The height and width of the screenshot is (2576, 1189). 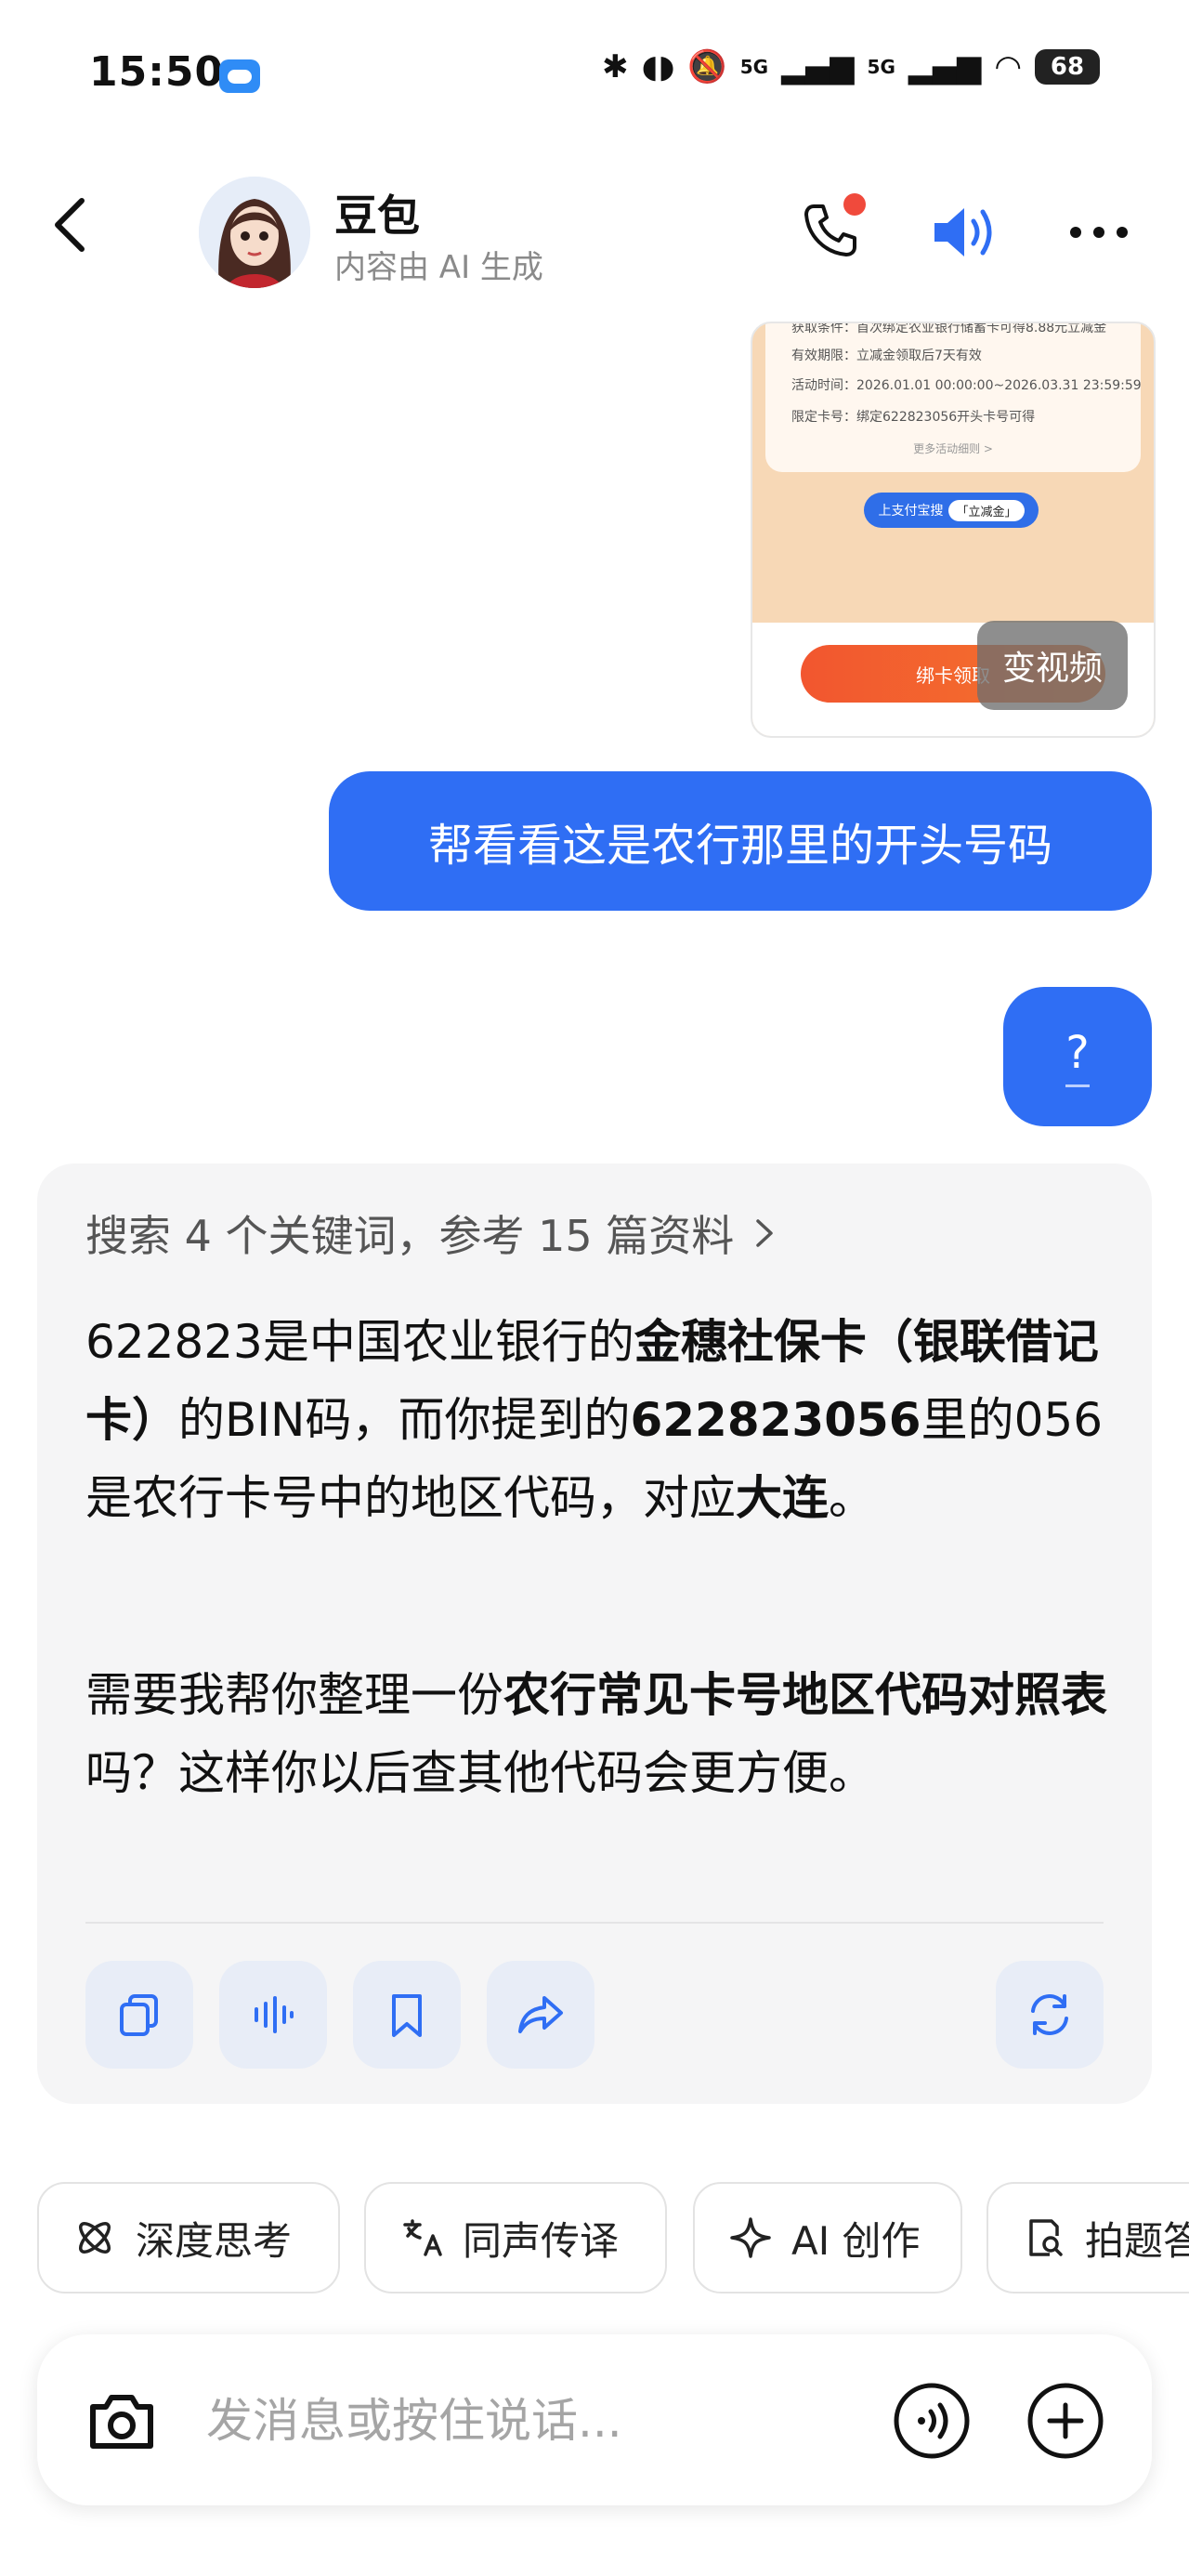 I want to click on chevron-right-icon, so click(x=765, y=1233).